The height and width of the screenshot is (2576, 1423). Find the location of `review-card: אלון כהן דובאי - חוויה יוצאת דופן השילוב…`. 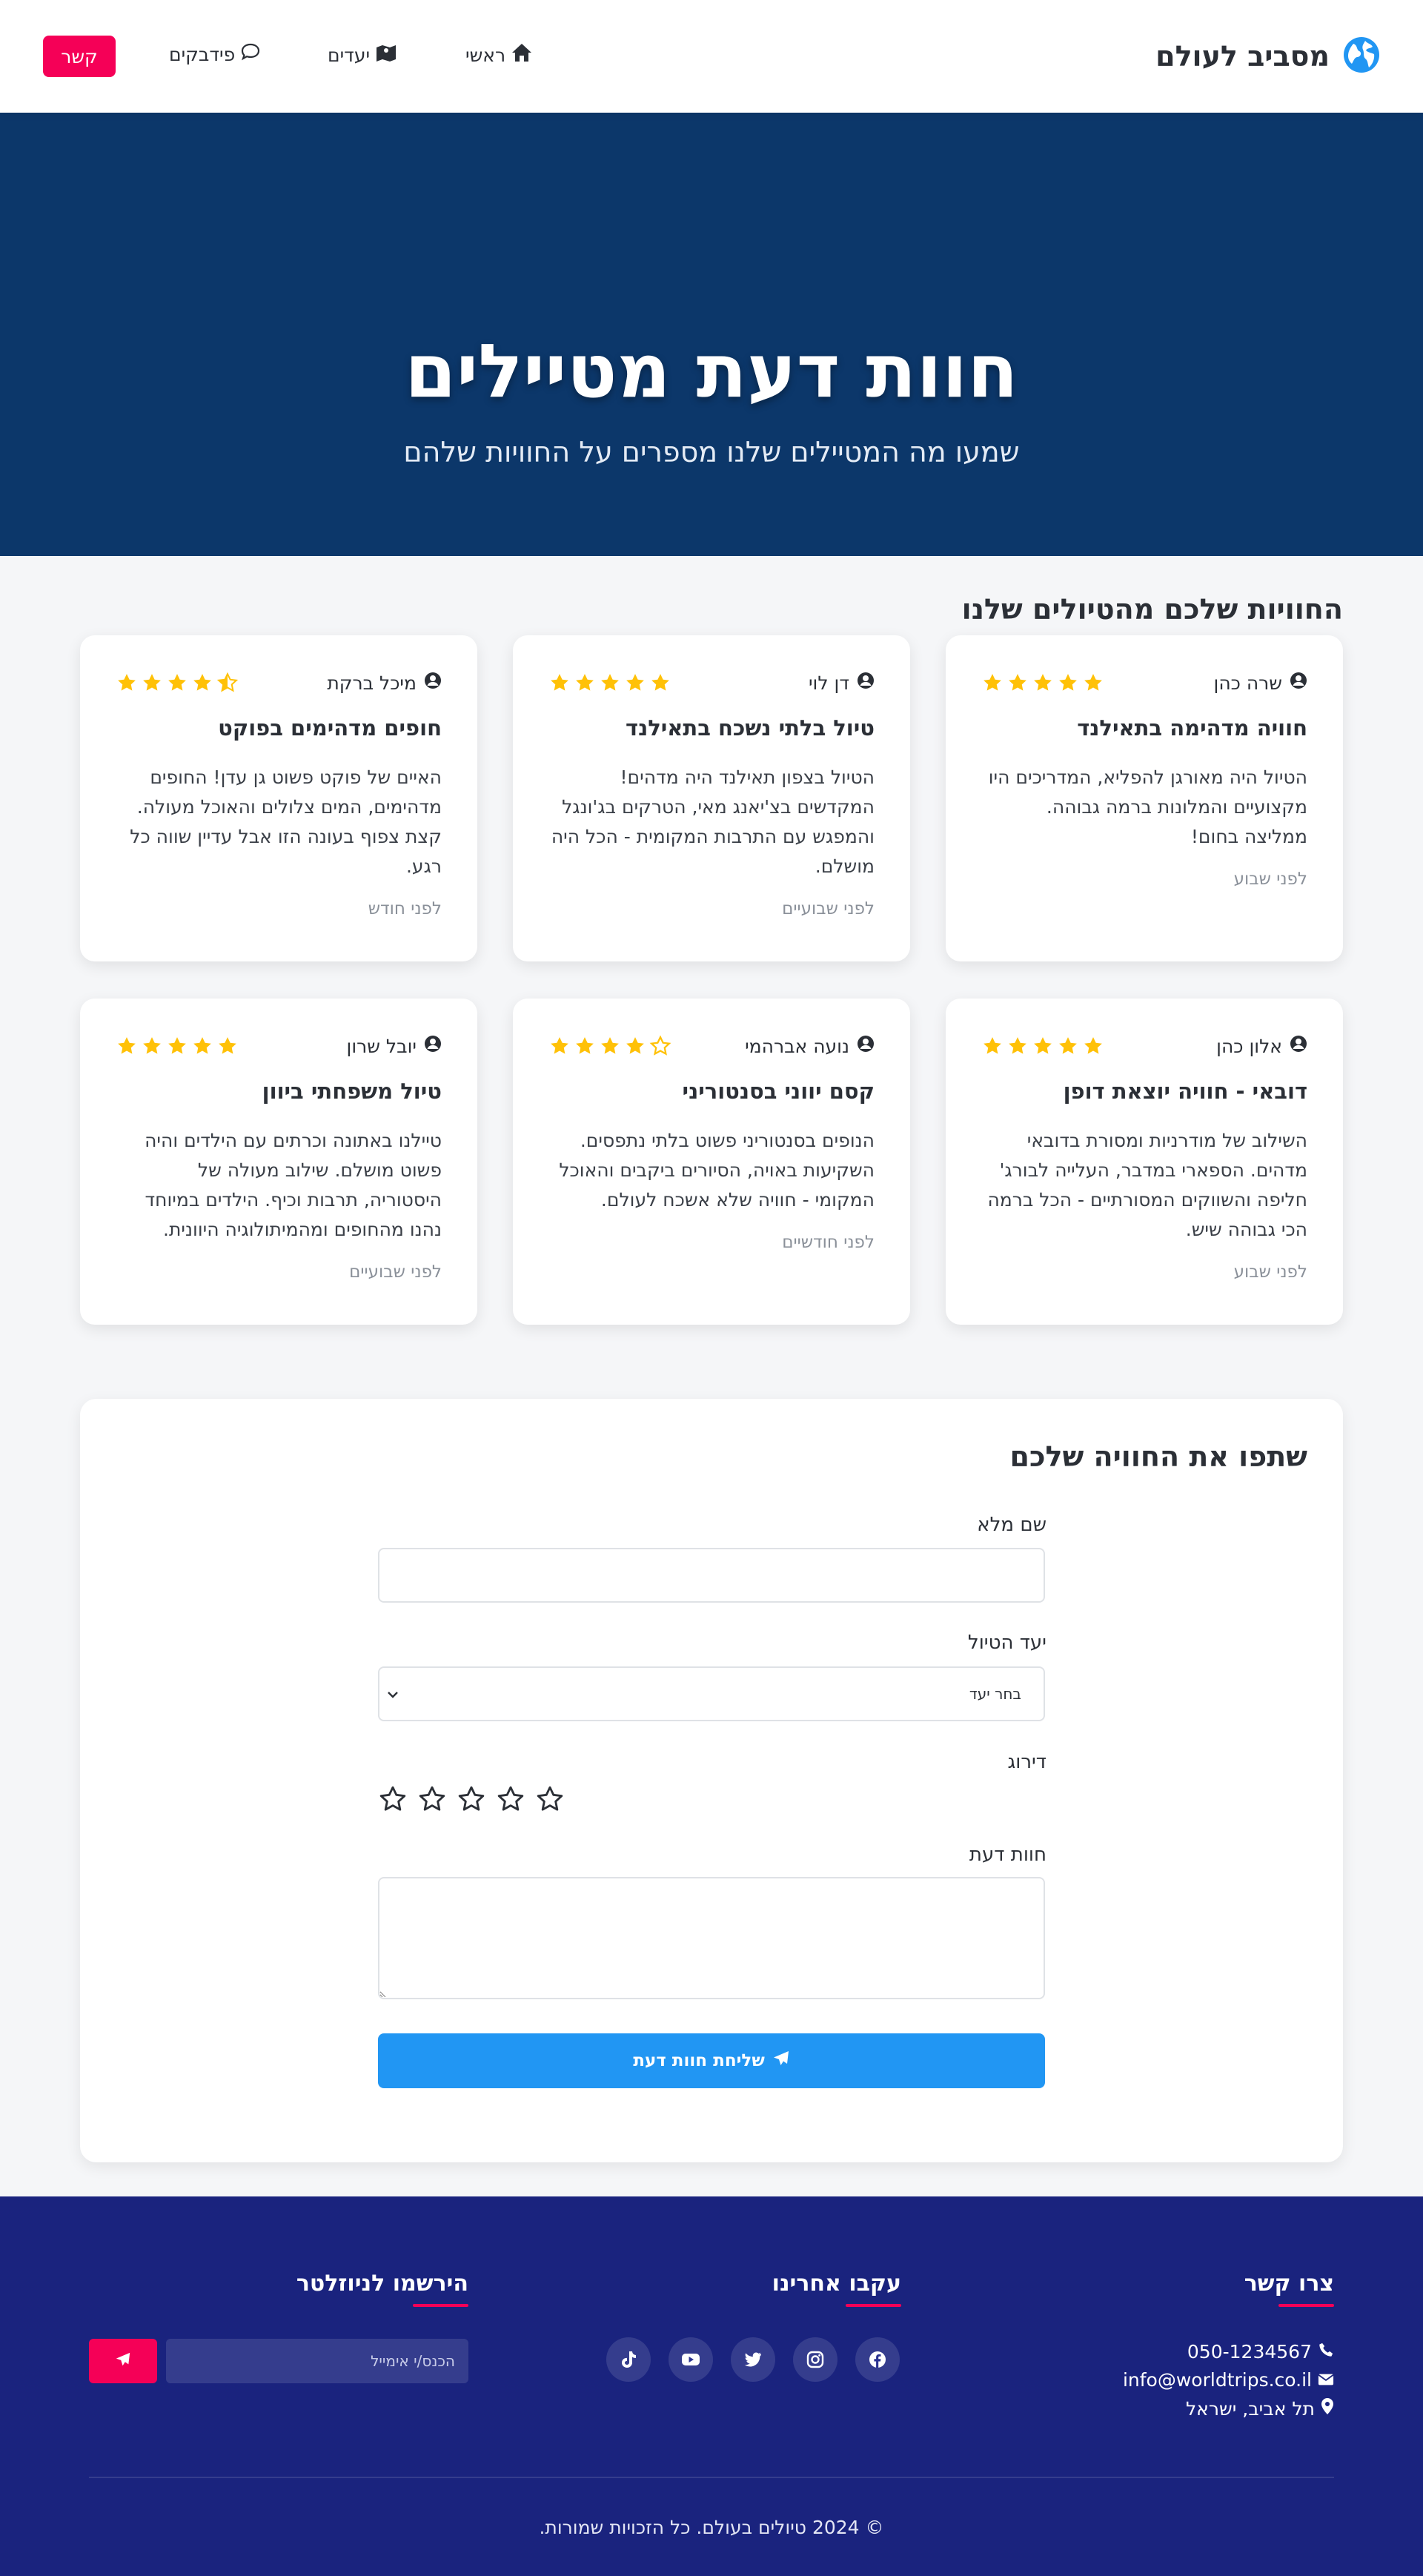

review-card: אלון כהן דובאי - חוויה יוצאת דופן השילוב… is located at coordinates (1144, 1162).